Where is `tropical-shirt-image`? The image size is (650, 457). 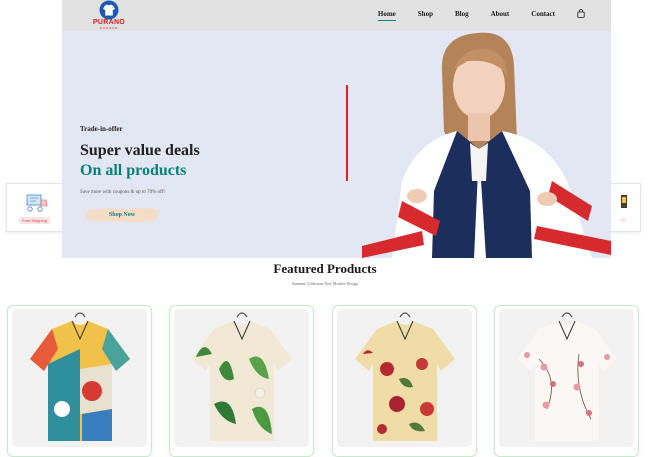 tropical-shirt-image is located at coordinates (242, 376).